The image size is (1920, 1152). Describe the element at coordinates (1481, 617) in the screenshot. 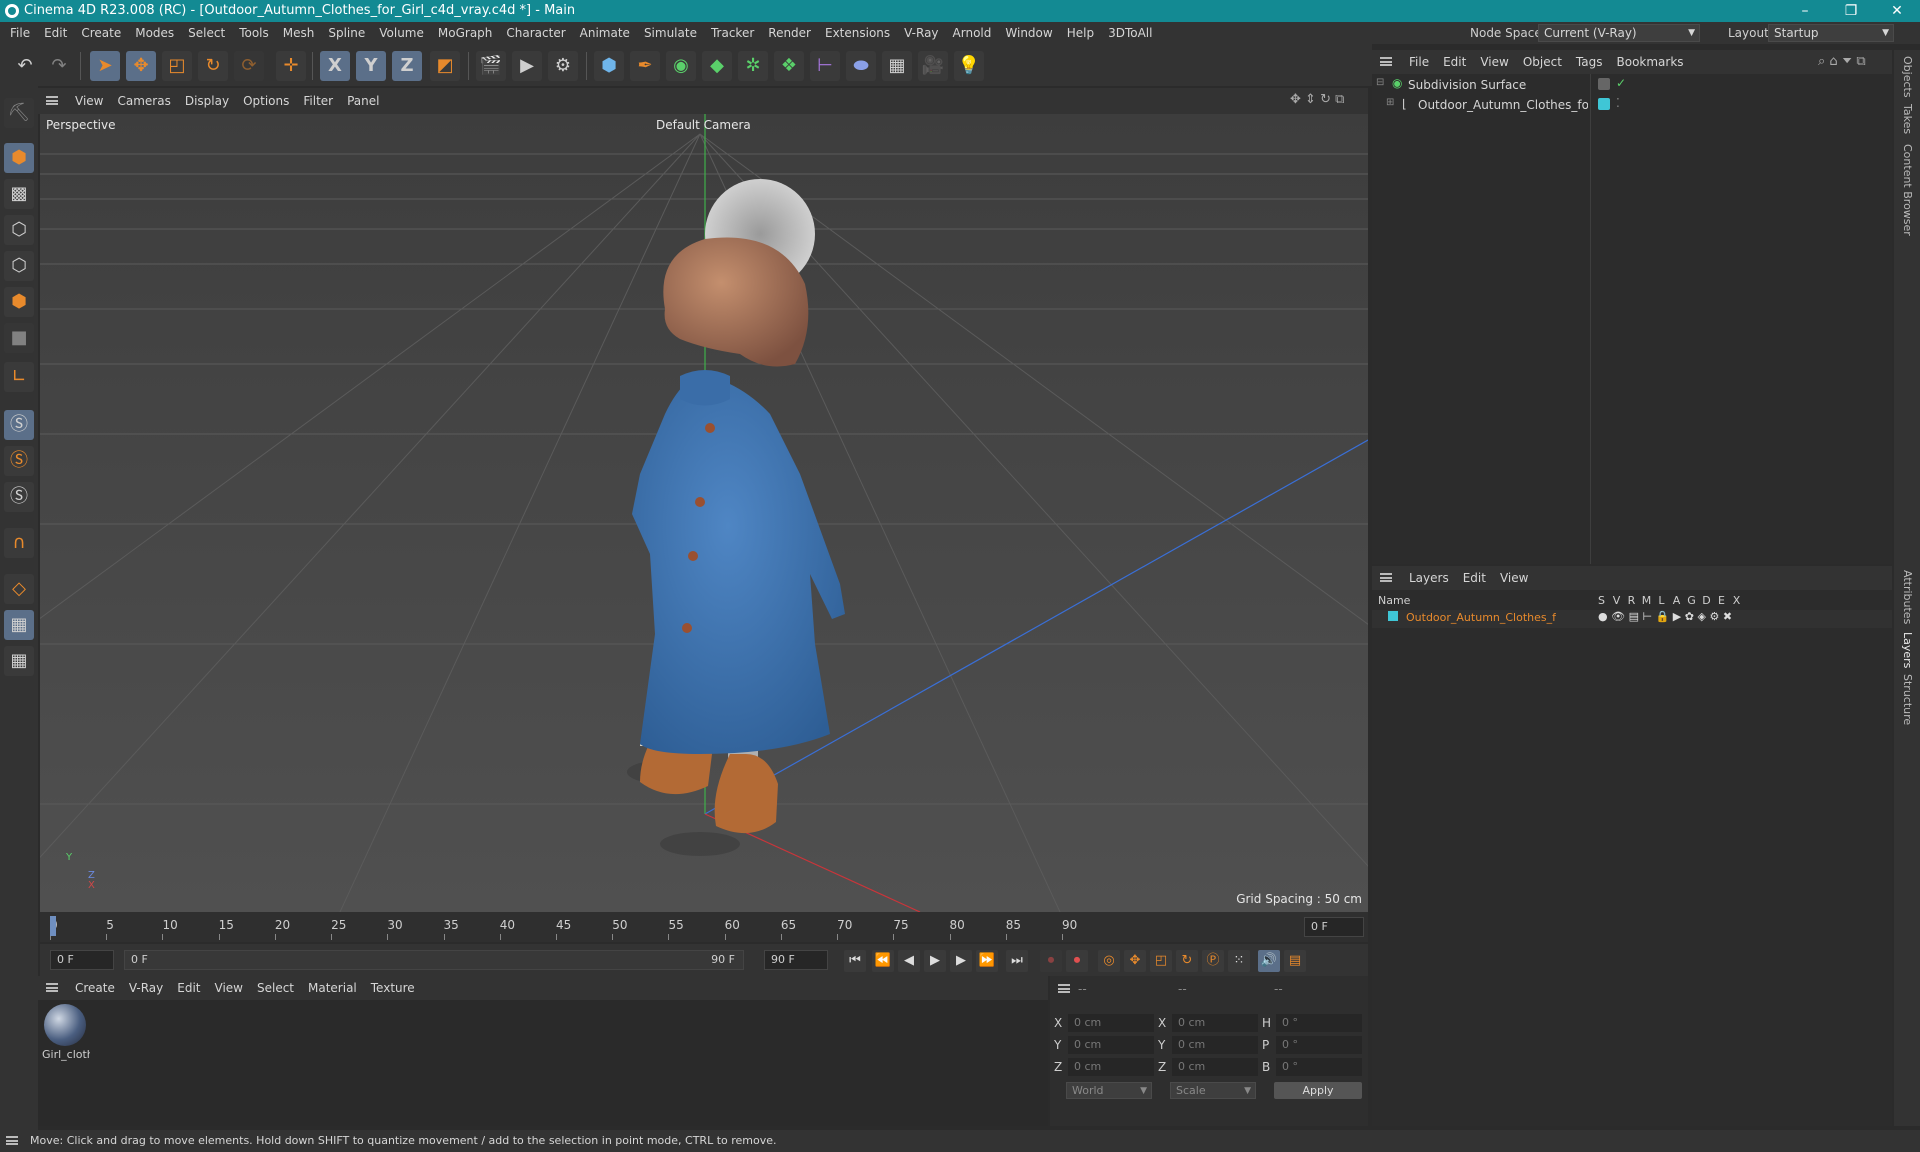

I see `layer-name: Outdoor_Autumn_Clothes_for_Girl` at that location.